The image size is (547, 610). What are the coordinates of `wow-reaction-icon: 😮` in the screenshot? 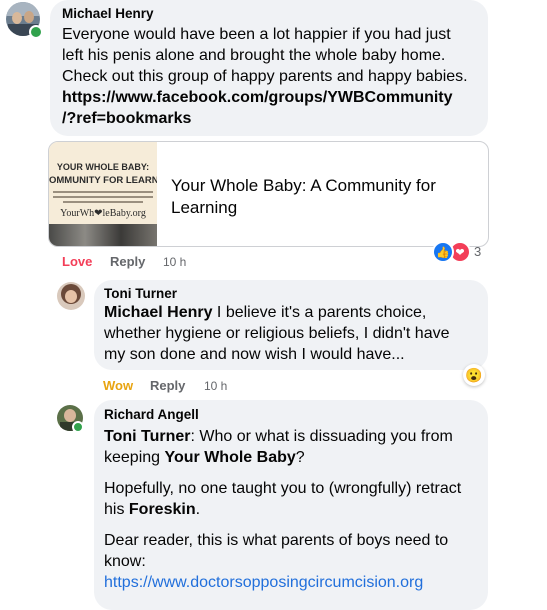 It's located at (474, 375).